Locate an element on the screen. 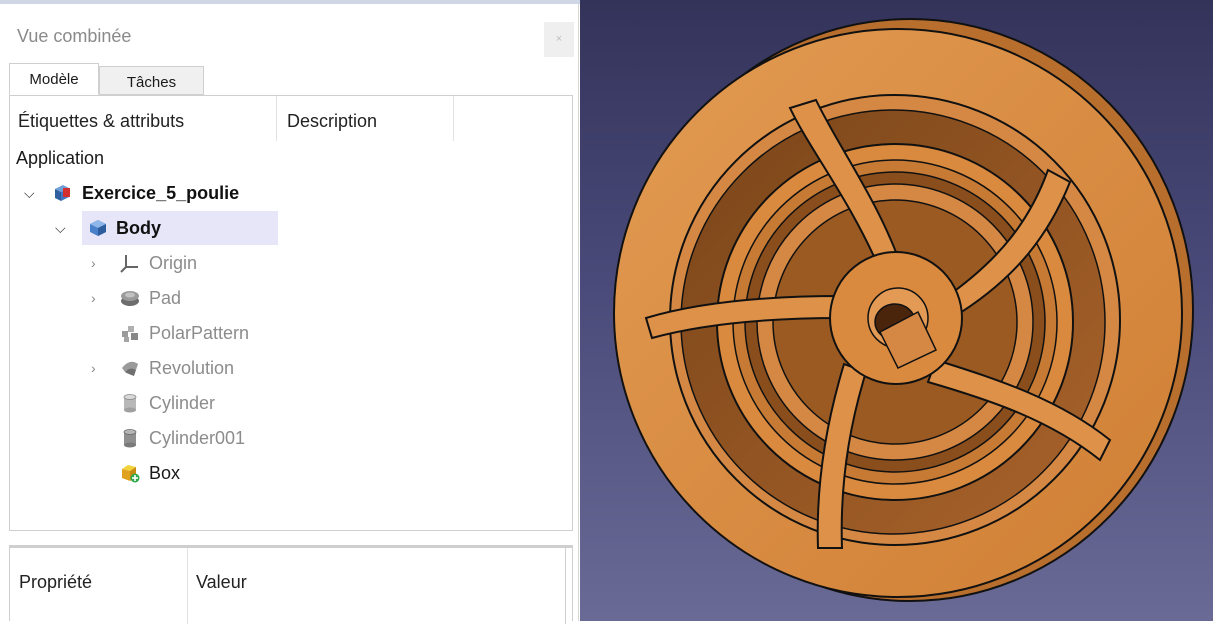 The height and width of the screenshot is (624, 1213). tab-tasks: Tâches is located at coordinates (151, 80).